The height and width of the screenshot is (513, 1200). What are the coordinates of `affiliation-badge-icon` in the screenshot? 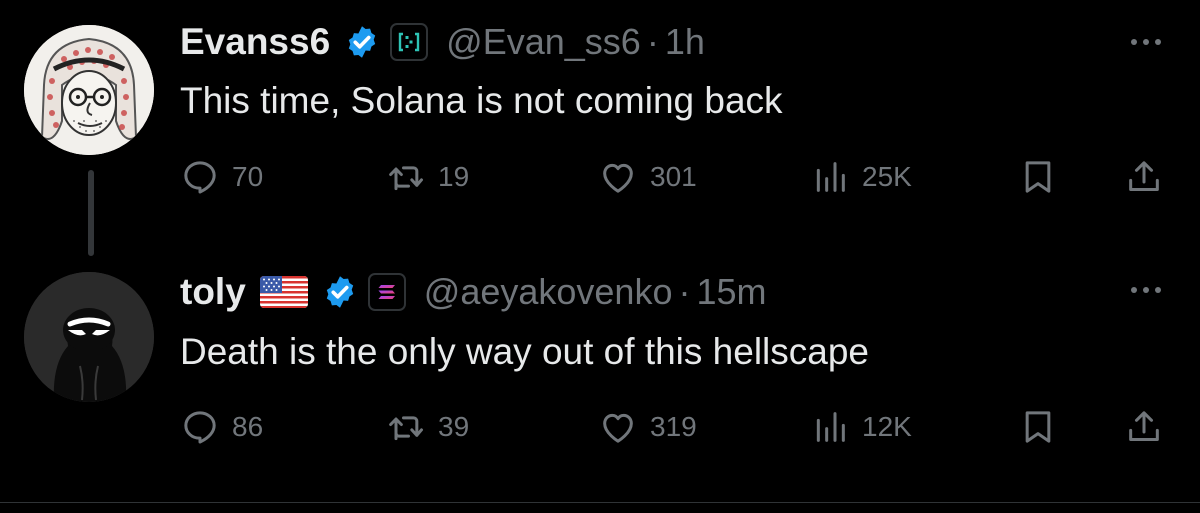 It's located at (409, 42).